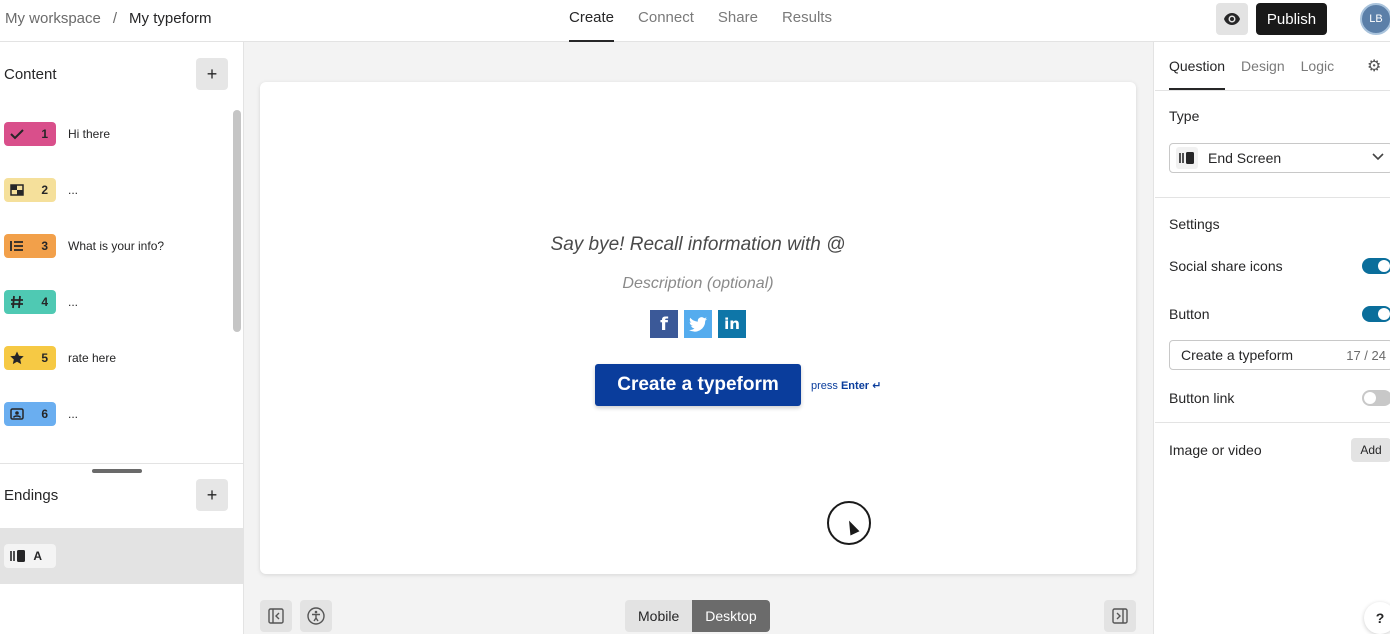 The image size is (1390, 634). What do you see at coordinates (17, 302) in the screenshot?
I see `hash-icon` at bounding box center [17, 302].